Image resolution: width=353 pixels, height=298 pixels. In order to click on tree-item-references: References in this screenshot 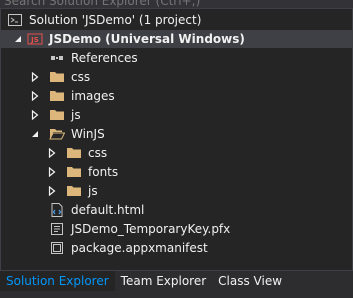, I will do `click(176, 58)`.